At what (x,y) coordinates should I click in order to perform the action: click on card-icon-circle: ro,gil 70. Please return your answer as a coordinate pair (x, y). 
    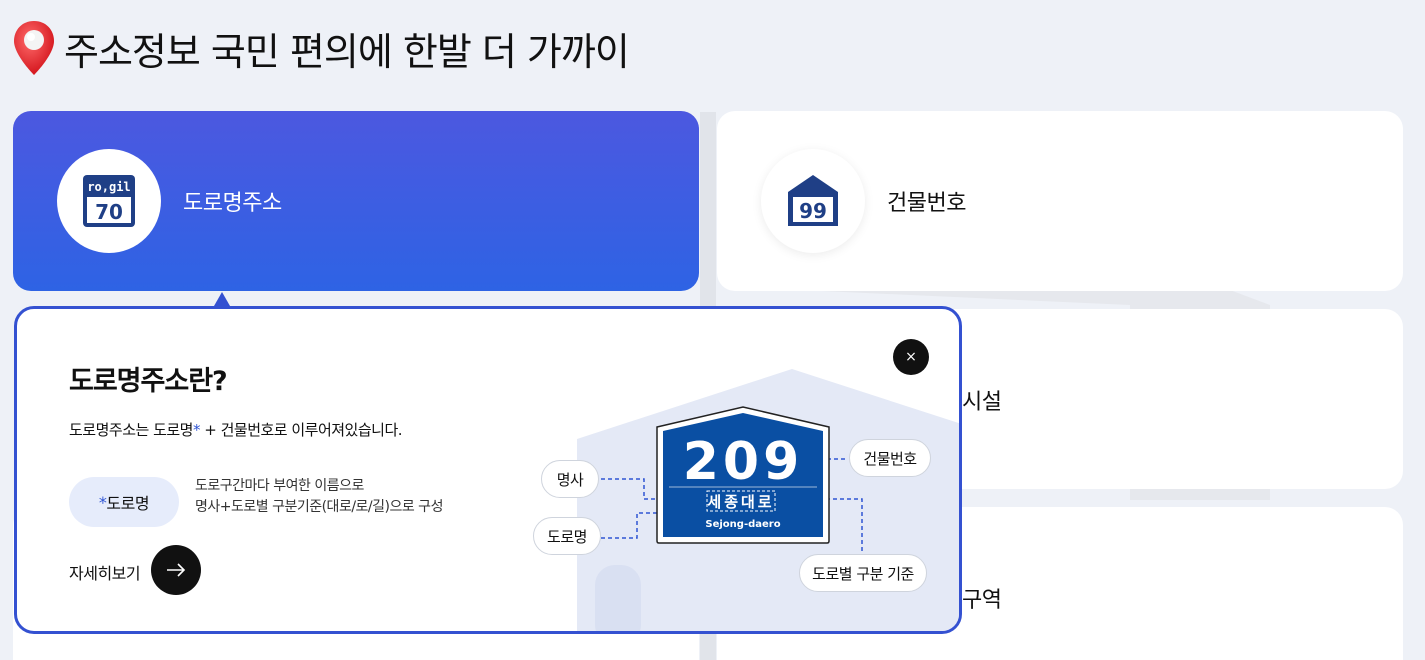
    Looking at the image, I should click on (109, 201).